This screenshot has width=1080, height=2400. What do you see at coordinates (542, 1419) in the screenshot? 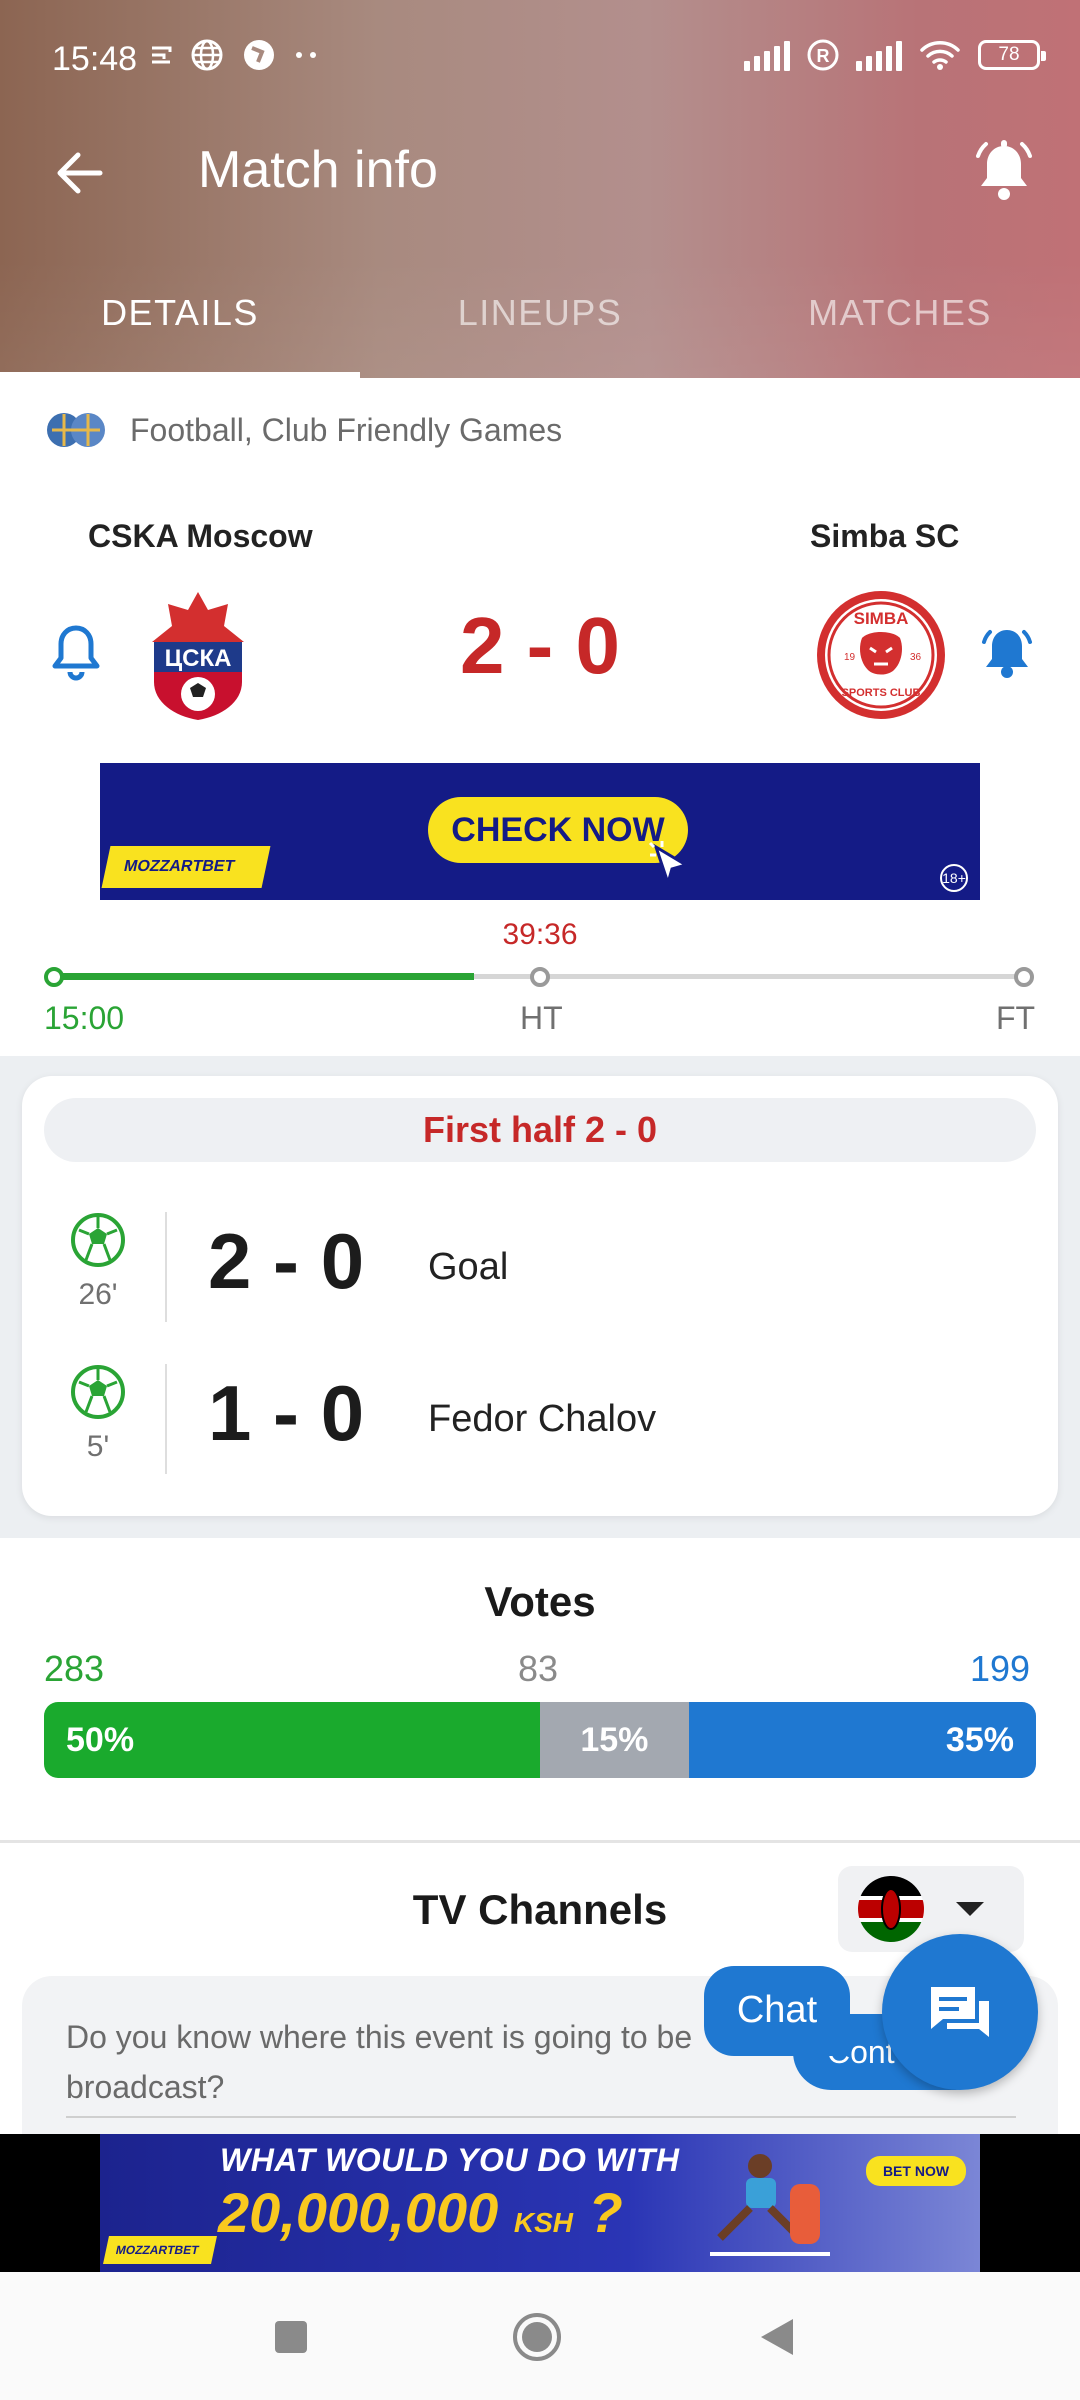
I see `event-description: Fedor Chalov` at bounding box center [542, 1419].